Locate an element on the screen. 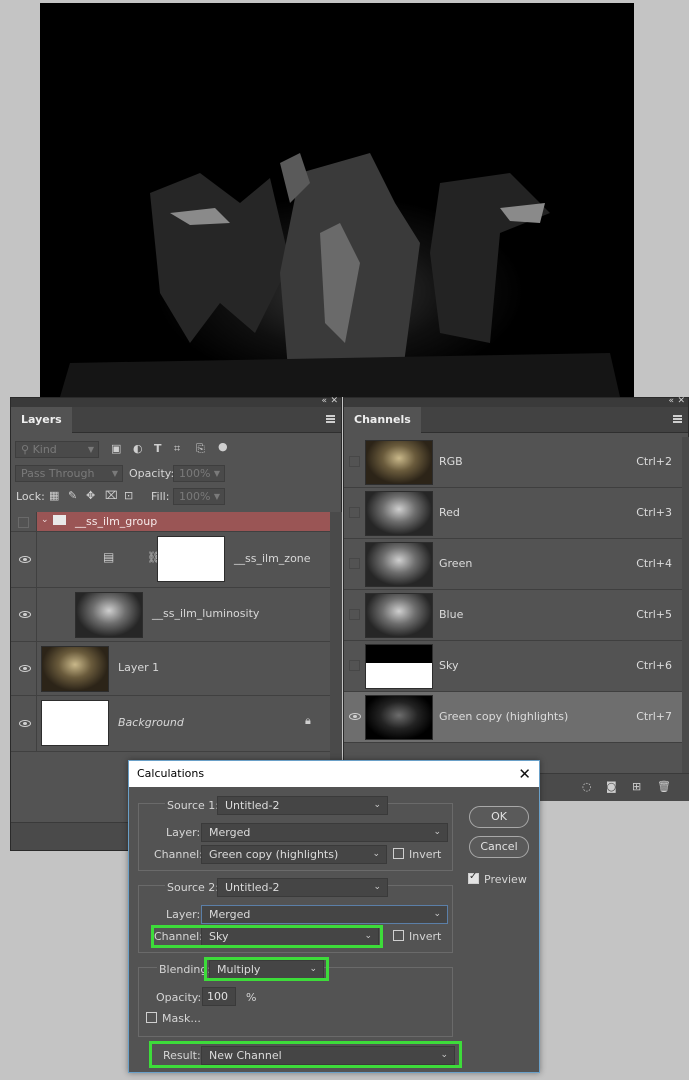 The height and width of the screenshot is (1080, 689). smart-object-filter-icon: ⎘ is located at coordinates (200, 449).